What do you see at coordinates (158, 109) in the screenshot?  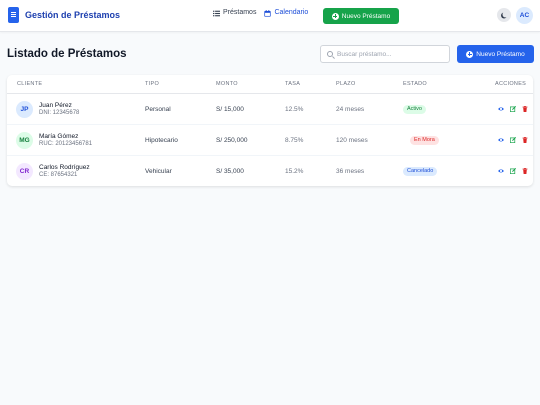 I see `loan-type: Personal` at bounding box center [158, 109].